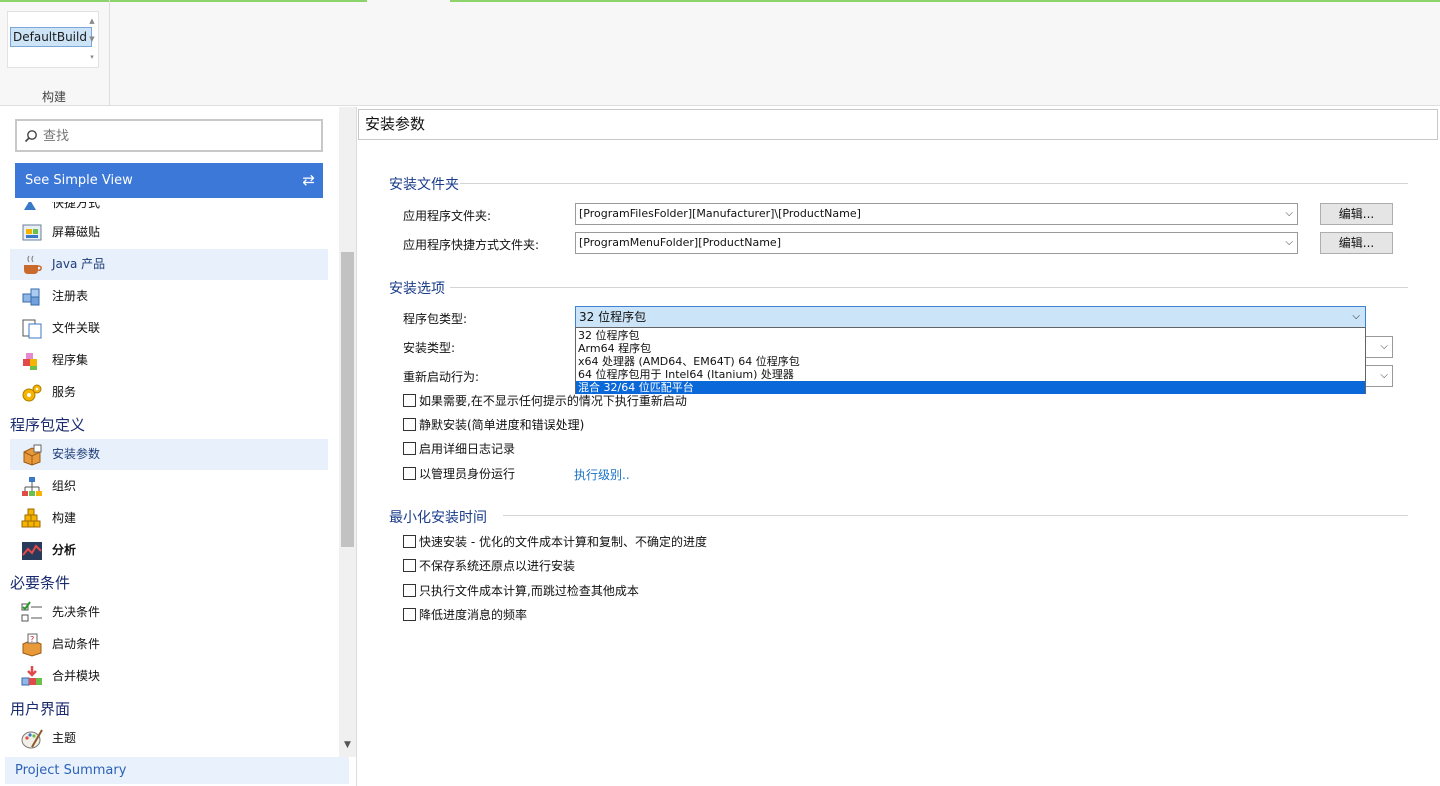  What do you see at coordinates (970, 348) in the screenshot?
I see `dropdown-option: Arm64 程序包` at bounding box center [970, 348].